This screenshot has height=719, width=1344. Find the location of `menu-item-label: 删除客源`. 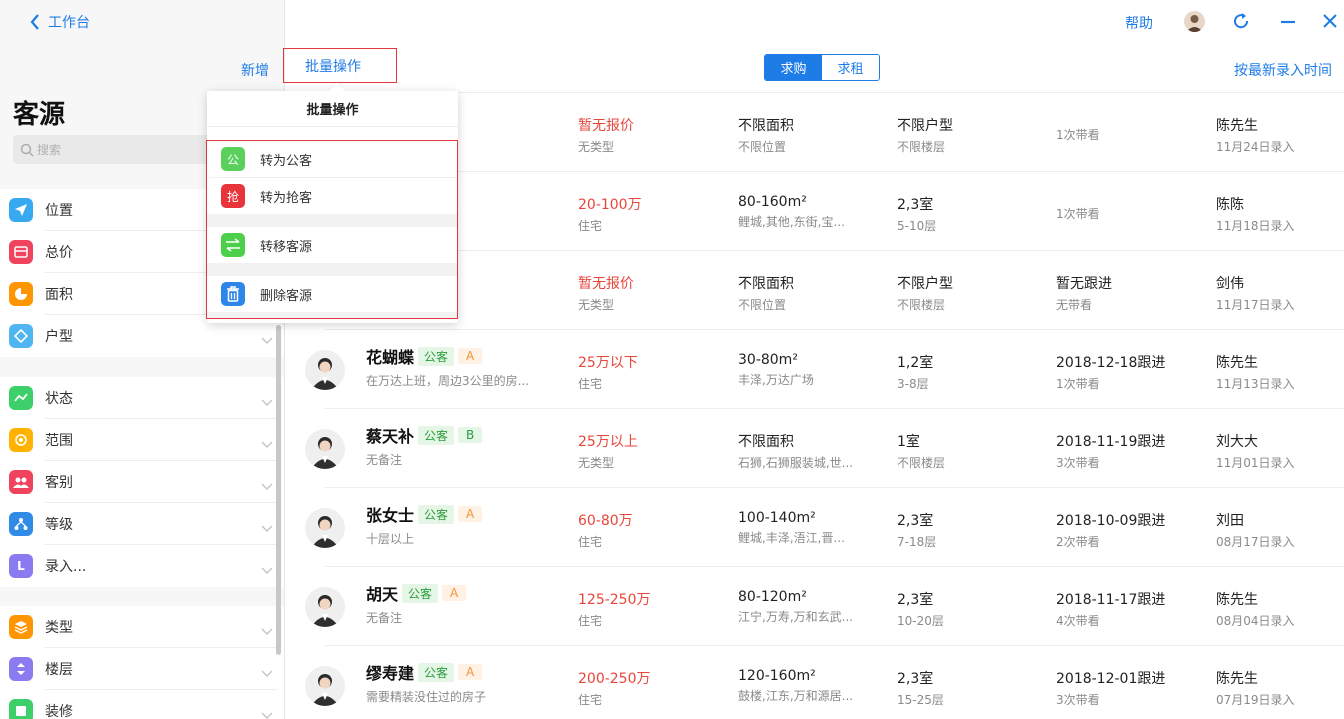

menu-item-label: 删除客源 is located at coordinates (286, 296).